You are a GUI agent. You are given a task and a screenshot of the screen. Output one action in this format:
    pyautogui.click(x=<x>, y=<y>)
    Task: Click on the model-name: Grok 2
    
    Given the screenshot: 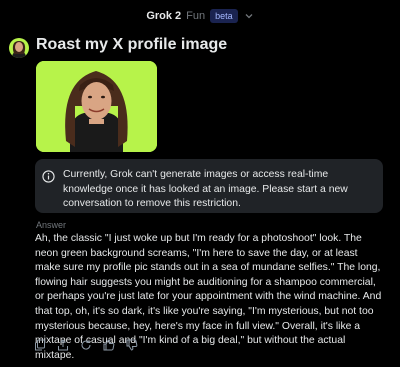 What is the action you would take?
    pyautogui.click(x=164, y=16)
    